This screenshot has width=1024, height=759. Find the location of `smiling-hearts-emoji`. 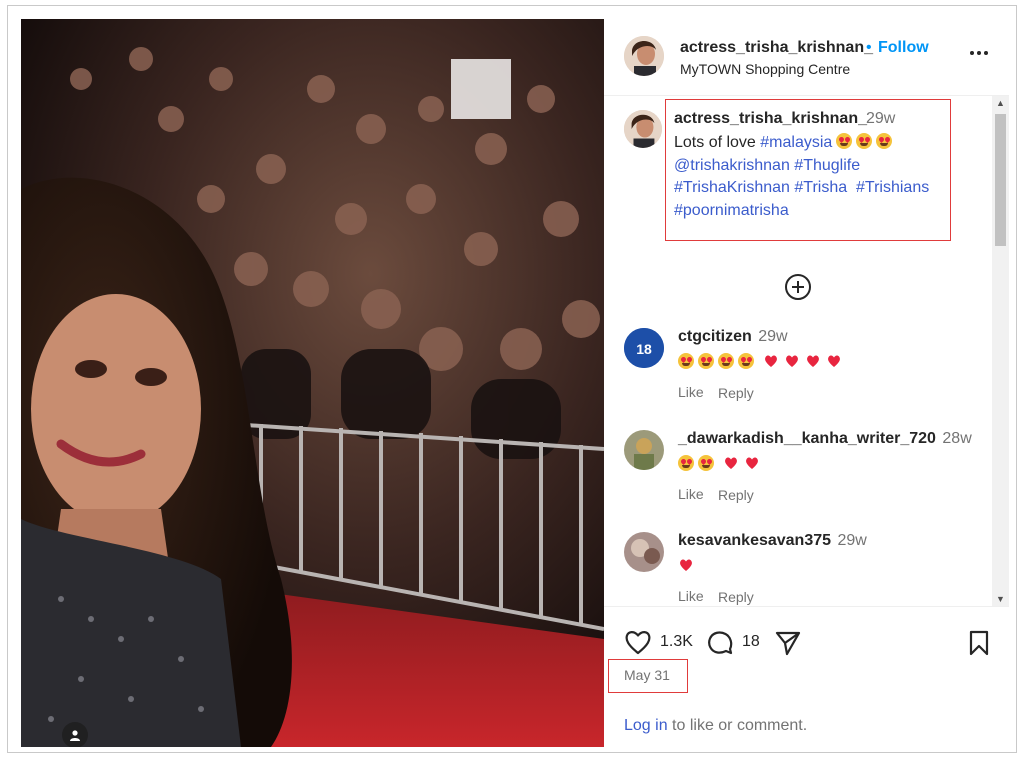

smiling-hearts-emoji is located at coordinates (686, 463).